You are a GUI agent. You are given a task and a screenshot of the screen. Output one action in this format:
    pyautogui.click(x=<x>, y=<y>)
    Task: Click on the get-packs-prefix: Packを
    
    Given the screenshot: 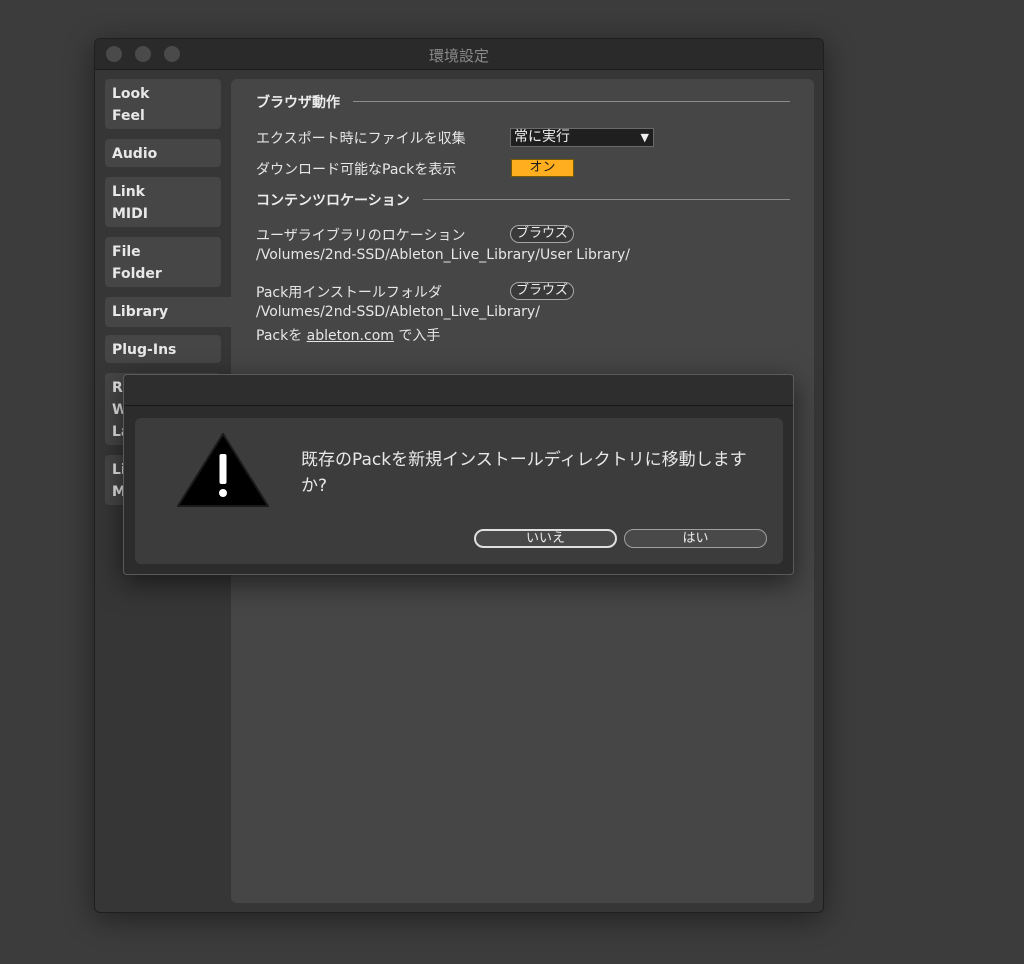 What is the action you would take?
    pyautogui.click(x=279, y=336)
    